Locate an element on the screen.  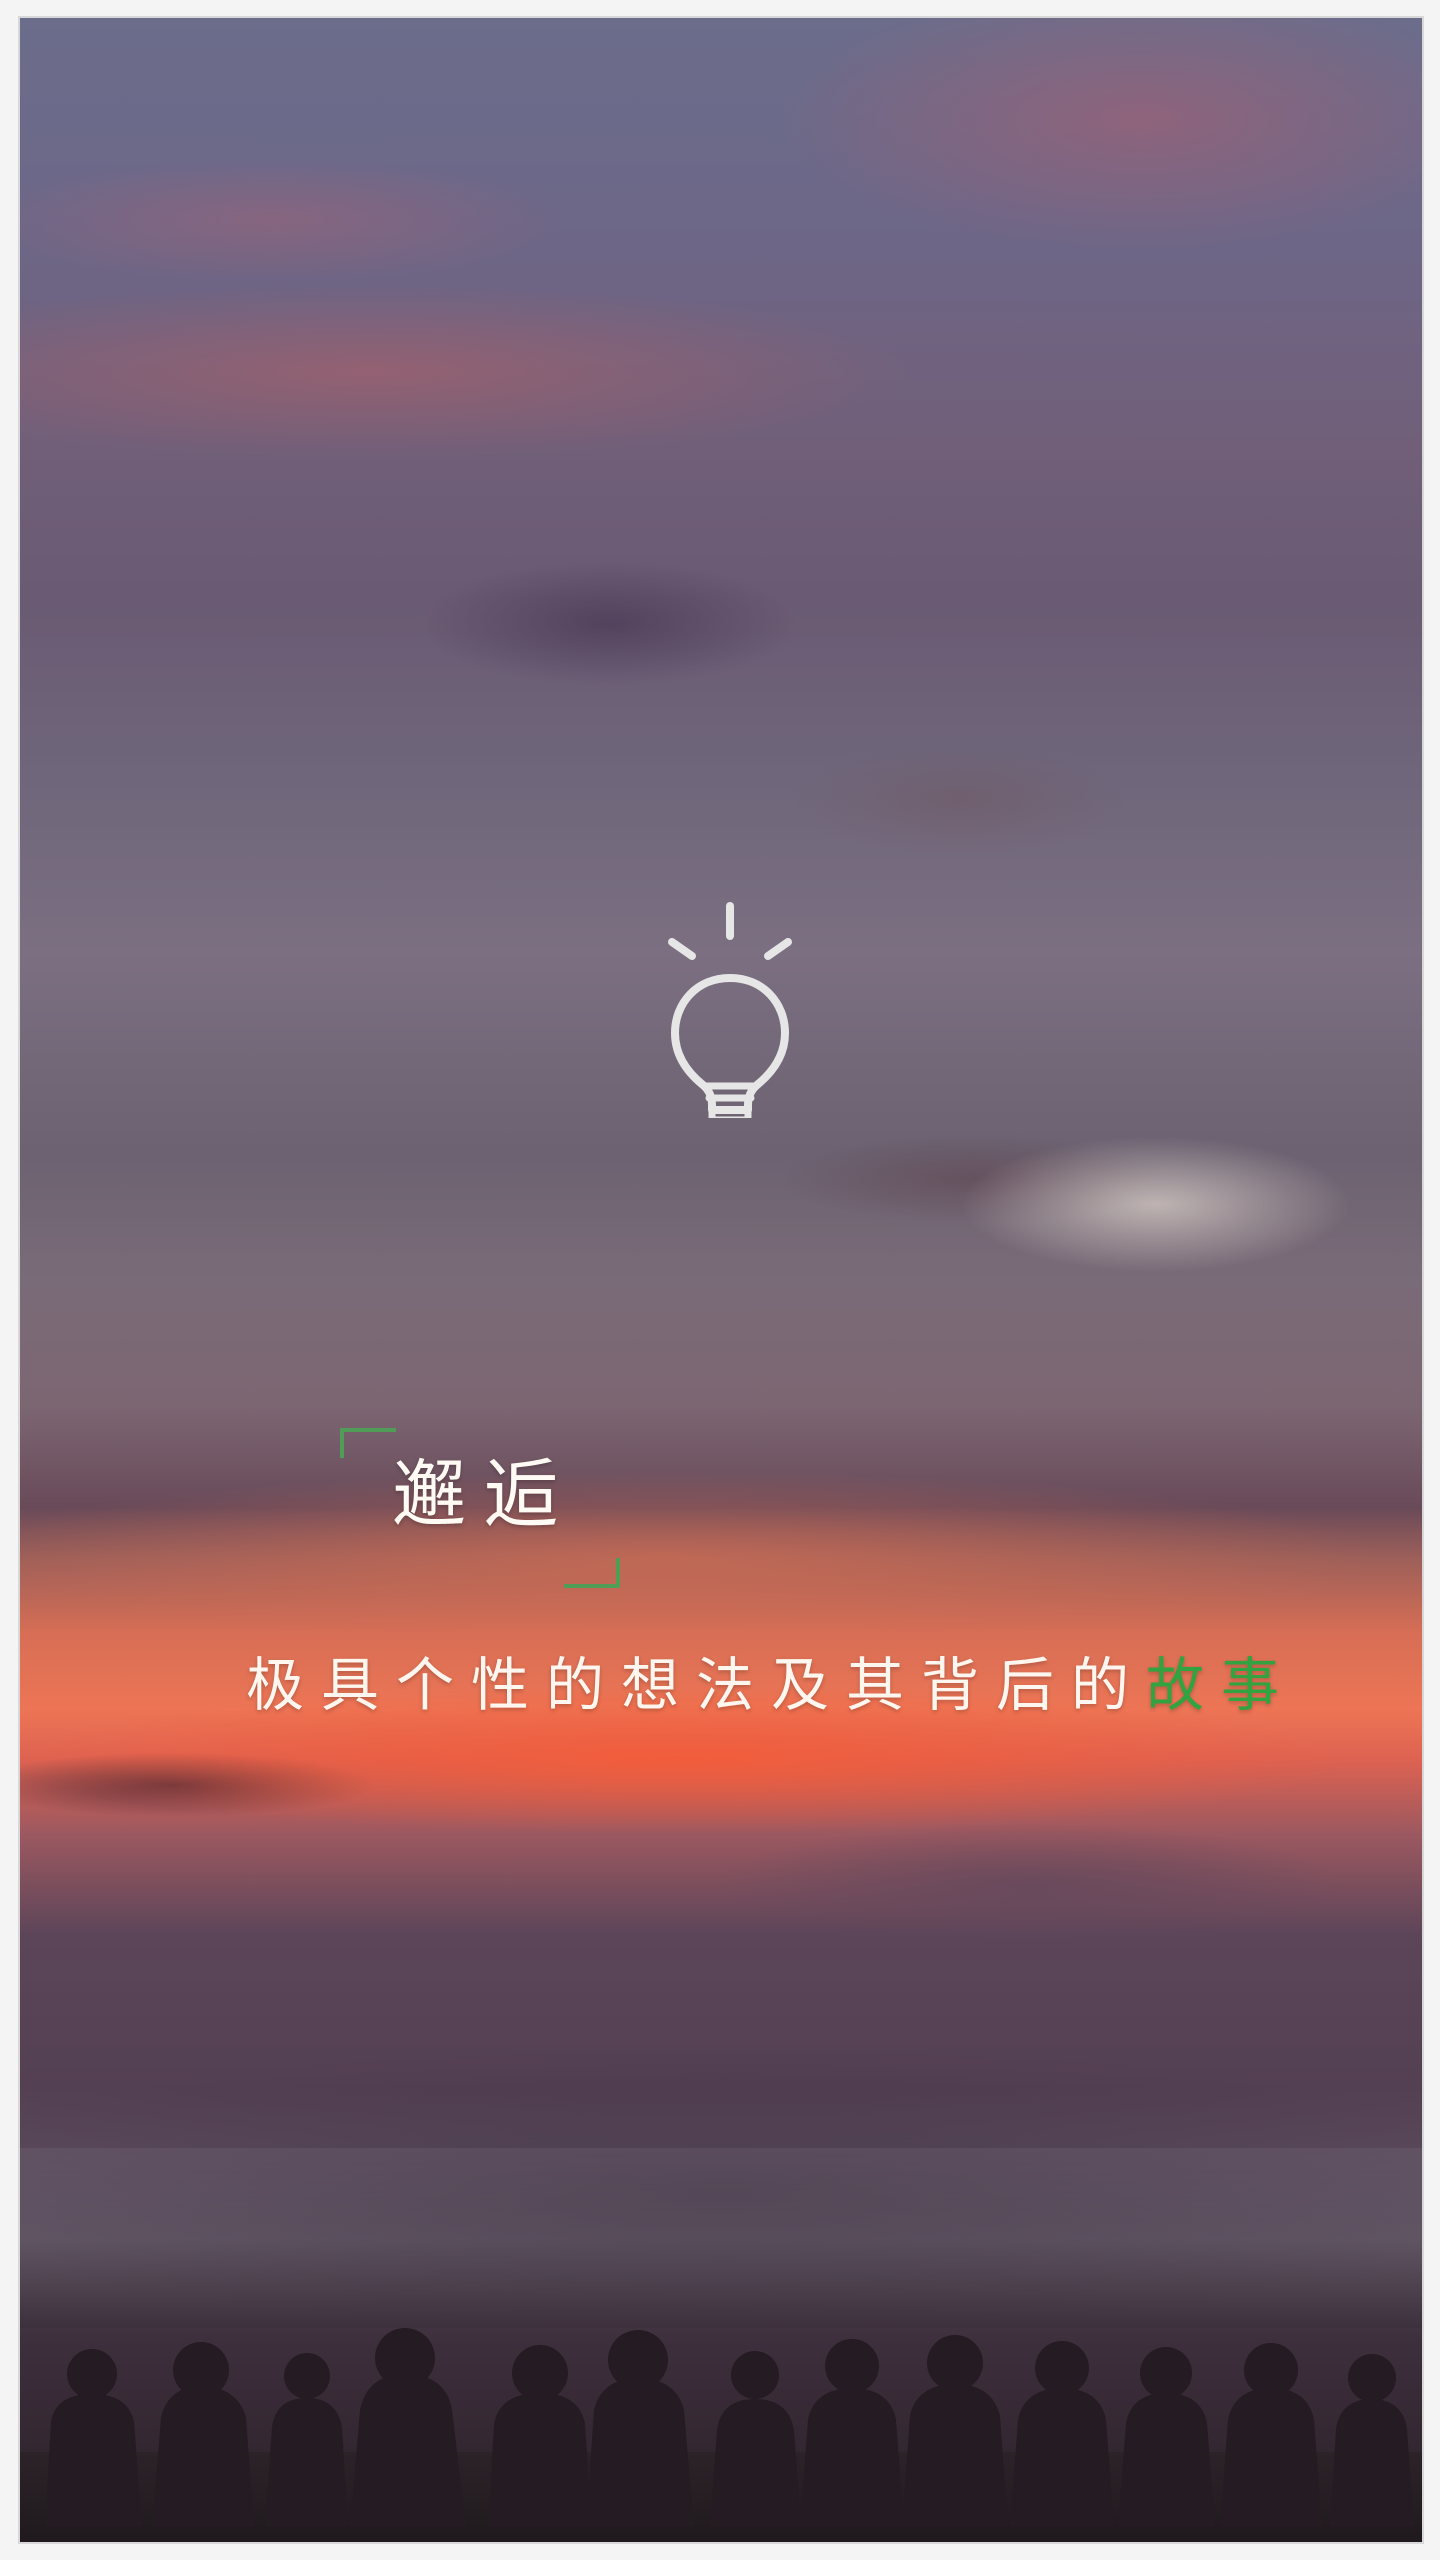
page-title: 邂逅 is located at coordinates (484, 1495).